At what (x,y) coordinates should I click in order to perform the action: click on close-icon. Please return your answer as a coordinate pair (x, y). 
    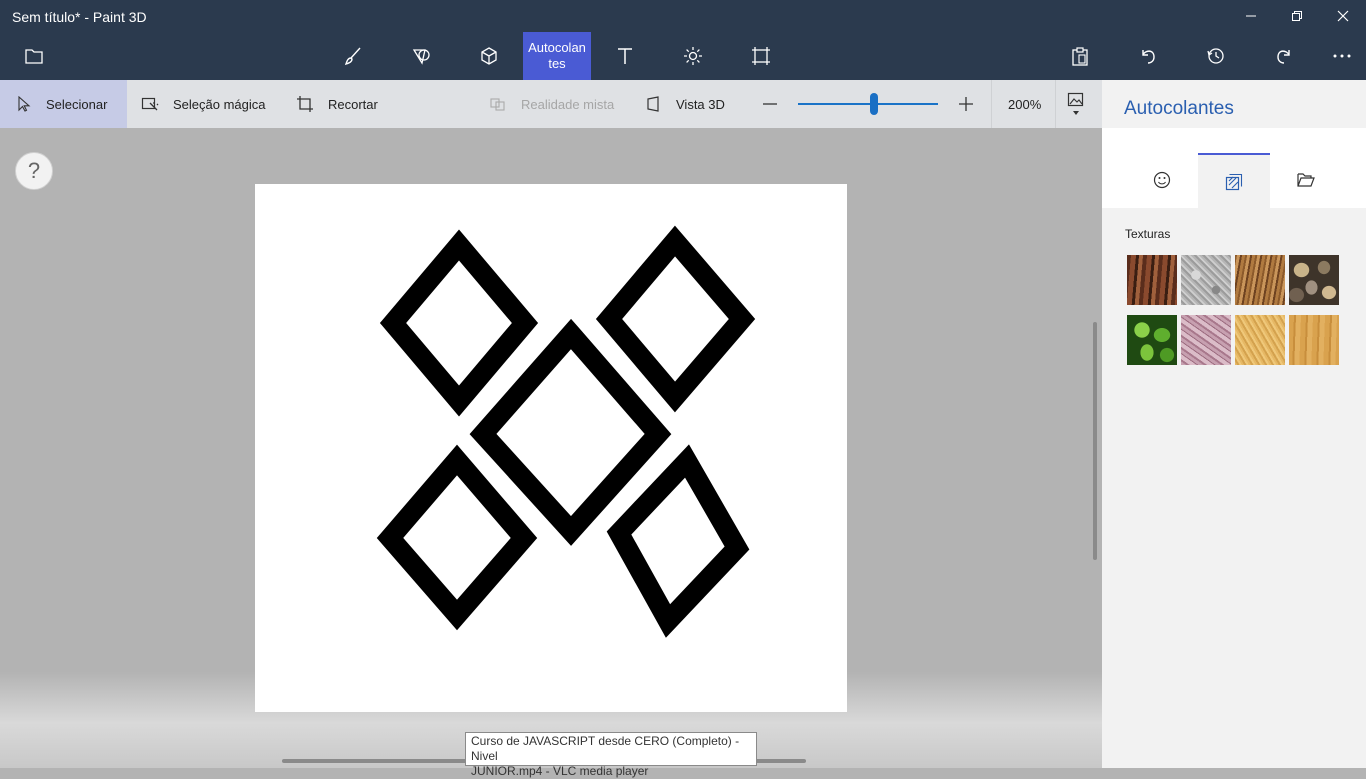
    Looking at the image, I should click on (1343, 16).